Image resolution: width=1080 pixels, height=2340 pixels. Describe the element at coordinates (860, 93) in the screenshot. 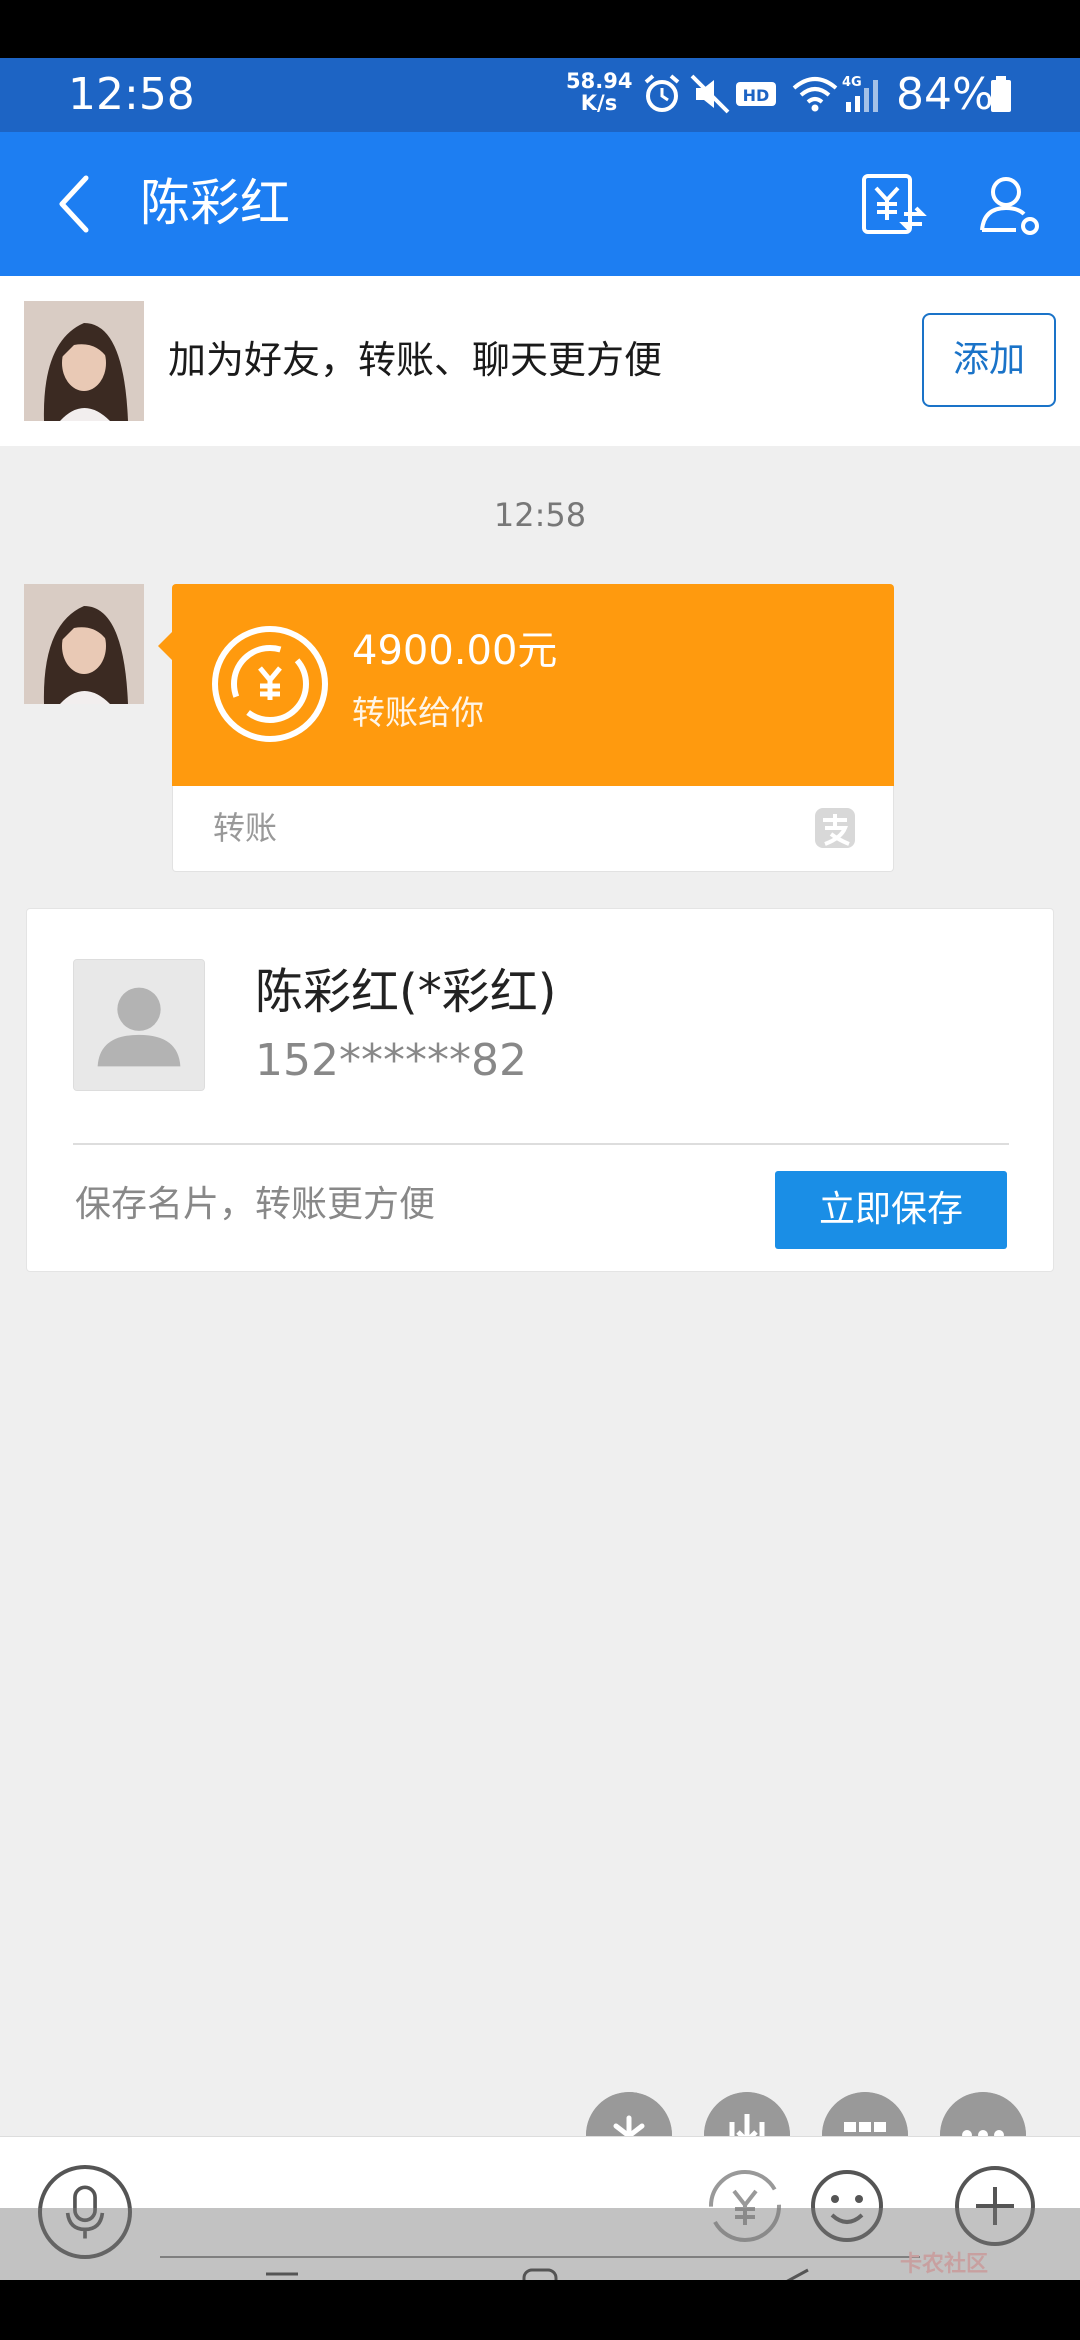

I see `signal-4g-icon: 4G` at that location.